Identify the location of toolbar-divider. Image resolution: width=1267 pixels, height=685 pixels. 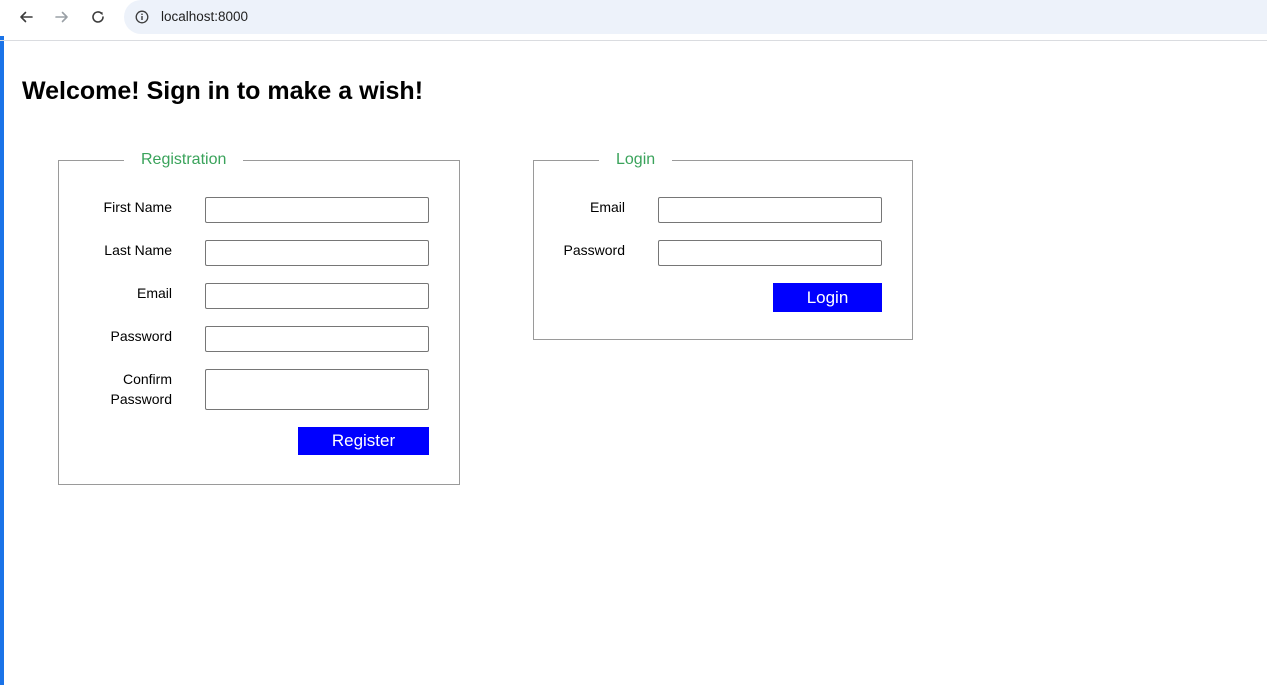
(633, 40).